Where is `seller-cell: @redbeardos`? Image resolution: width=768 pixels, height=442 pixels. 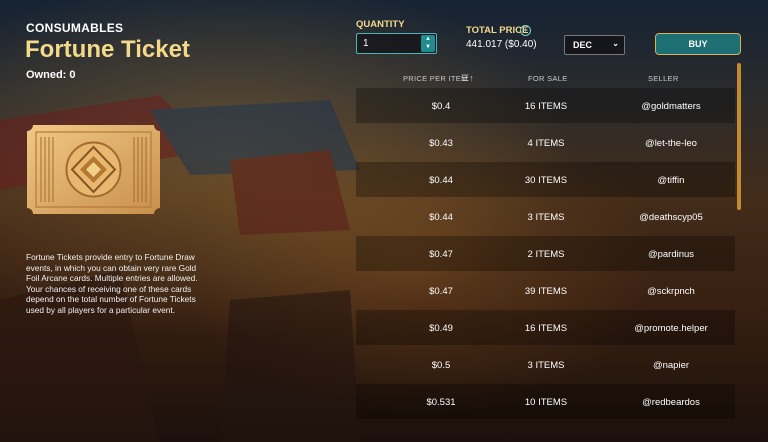
seller-cell: @redbeardos is located at coordinates (671, 402).